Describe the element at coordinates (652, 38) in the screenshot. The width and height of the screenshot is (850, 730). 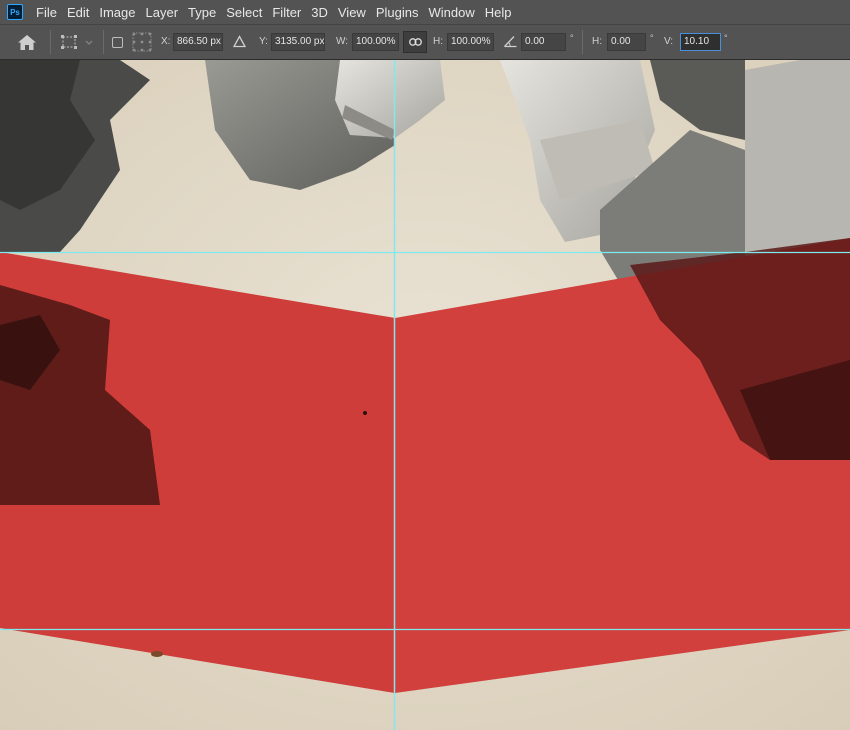
I see `hskew-degree-symbol: °` at that location.